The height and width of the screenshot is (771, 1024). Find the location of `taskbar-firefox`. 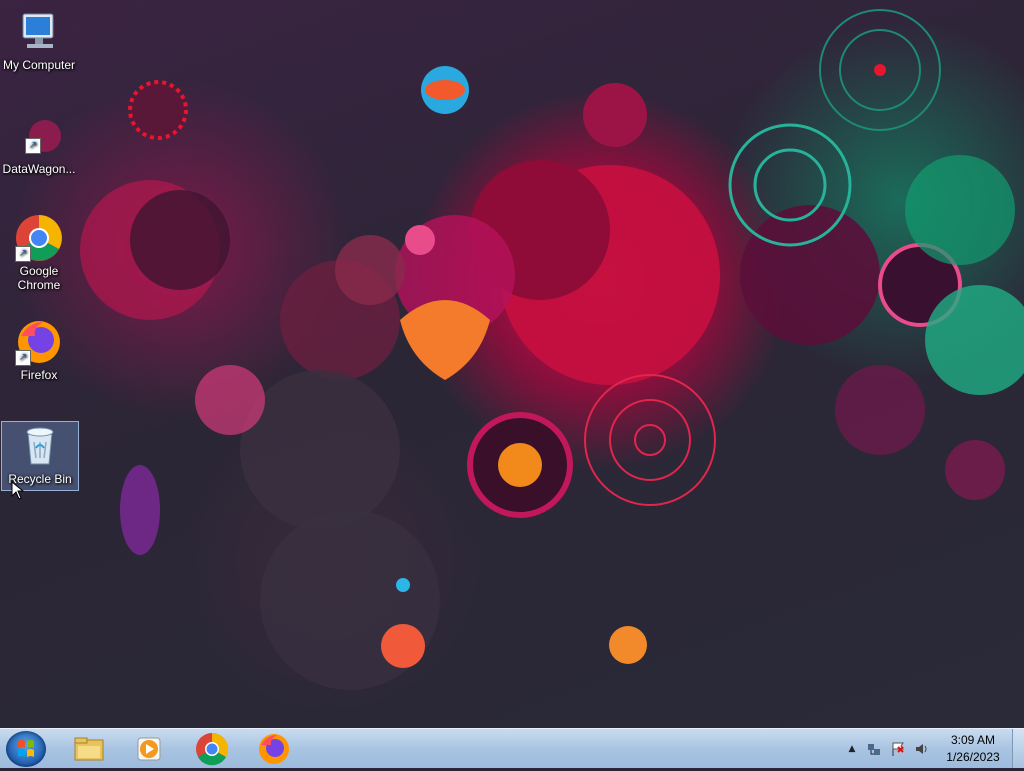

taskbar-firefox is located at coordinates (274, 749).